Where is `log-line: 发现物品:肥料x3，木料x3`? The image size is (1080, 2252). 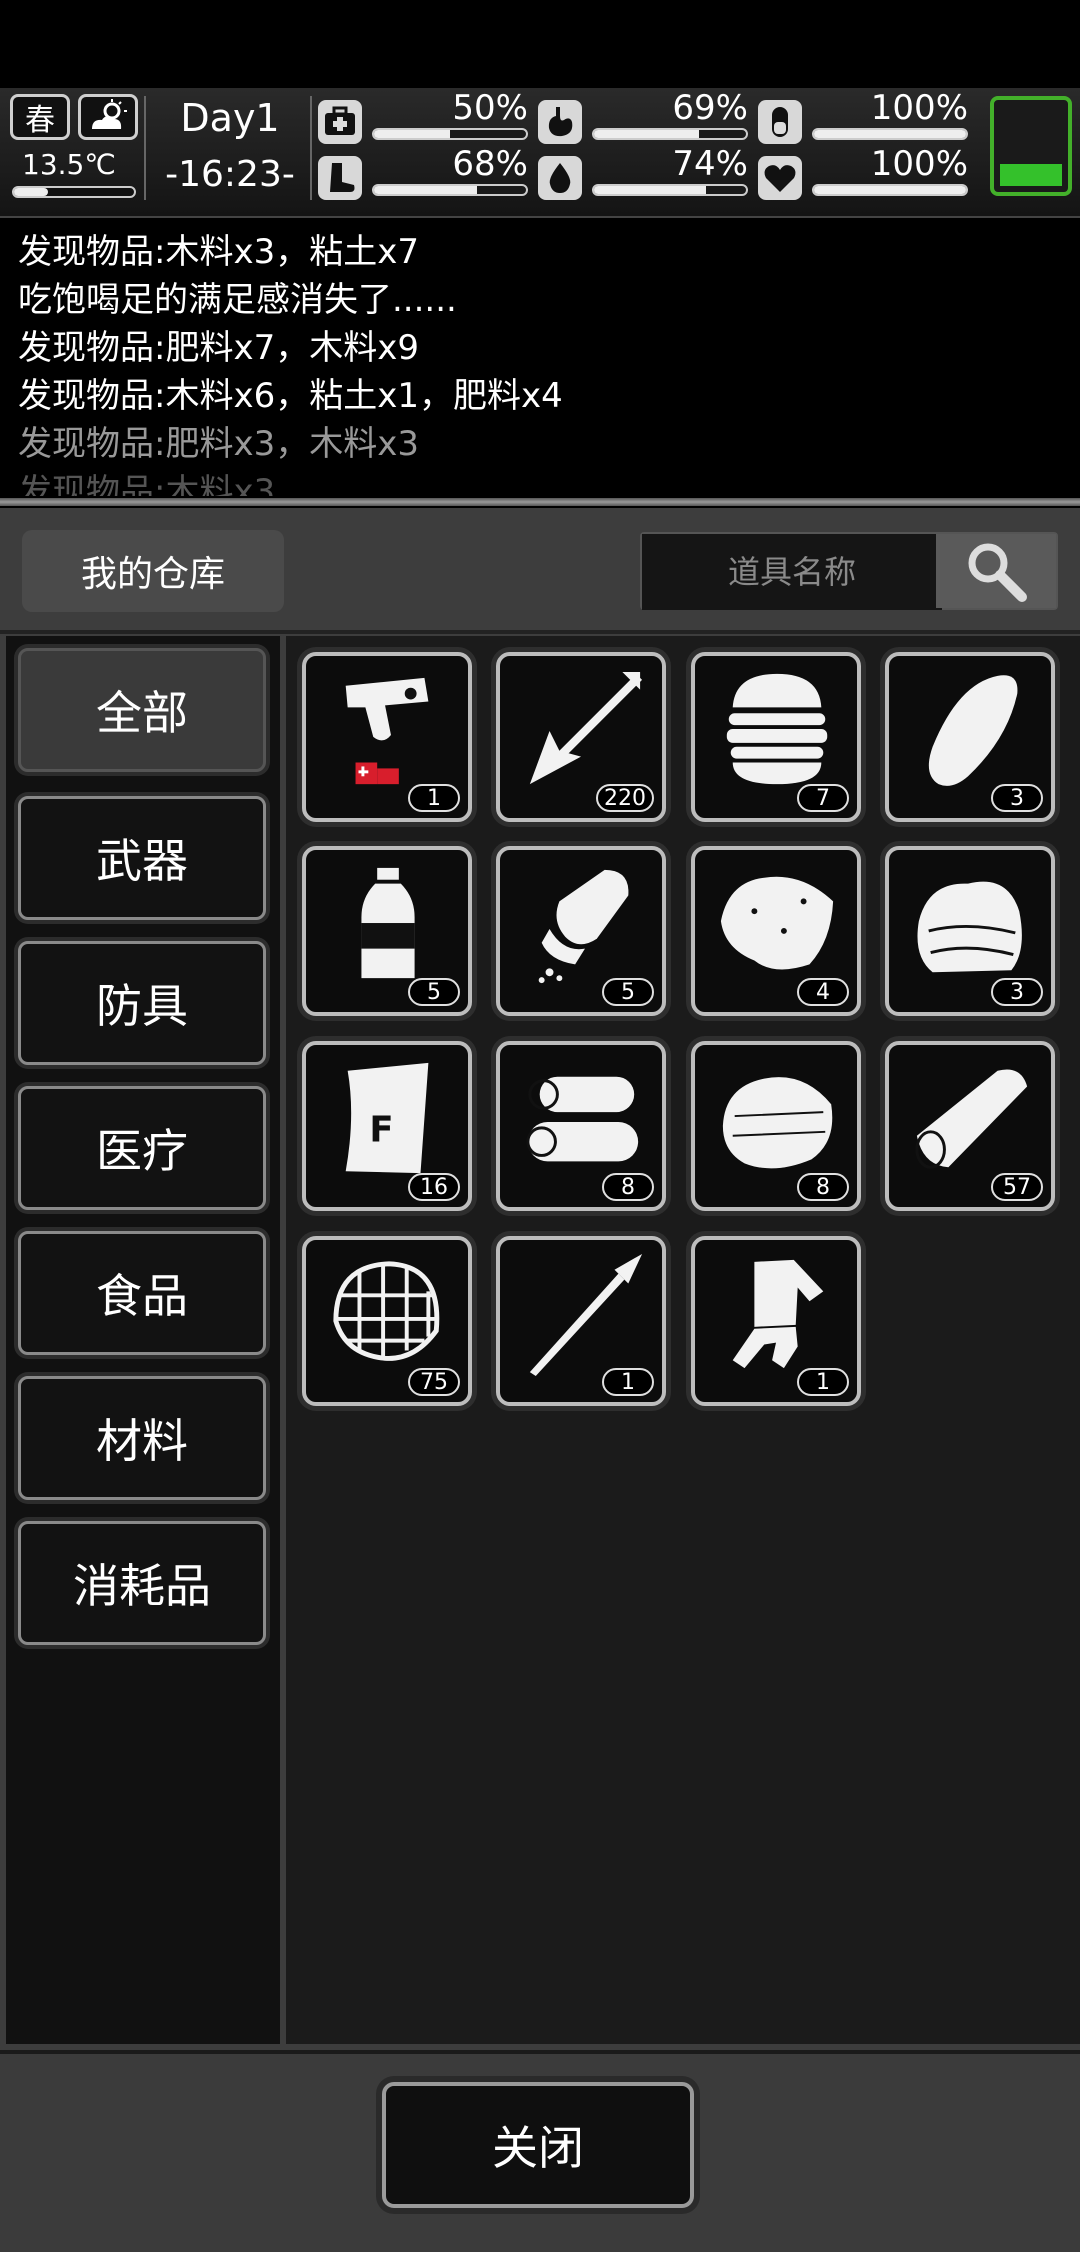 log-line: 发现物品:肥料x3，木料x3 is located at coordinates (218, 444).